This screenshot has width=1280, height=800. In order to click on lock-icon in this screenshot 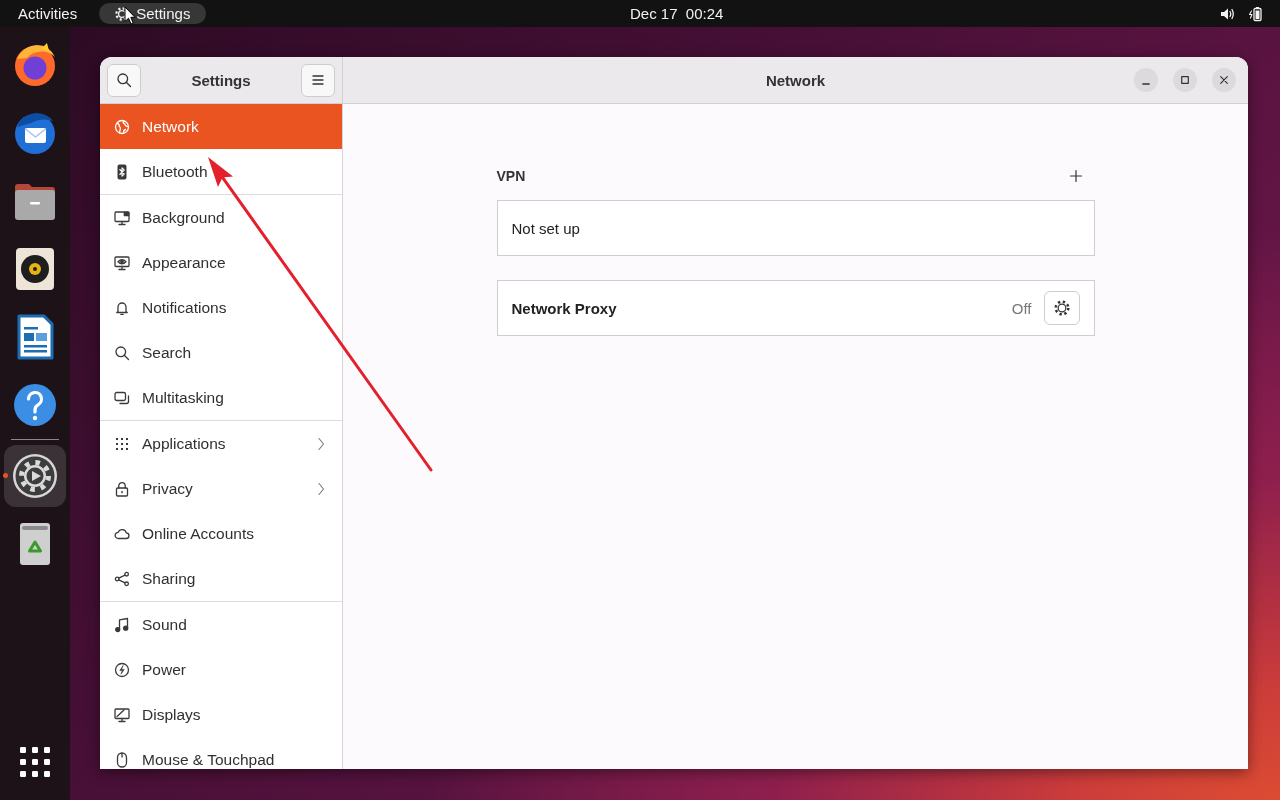, I will do `click(122, 488)`.